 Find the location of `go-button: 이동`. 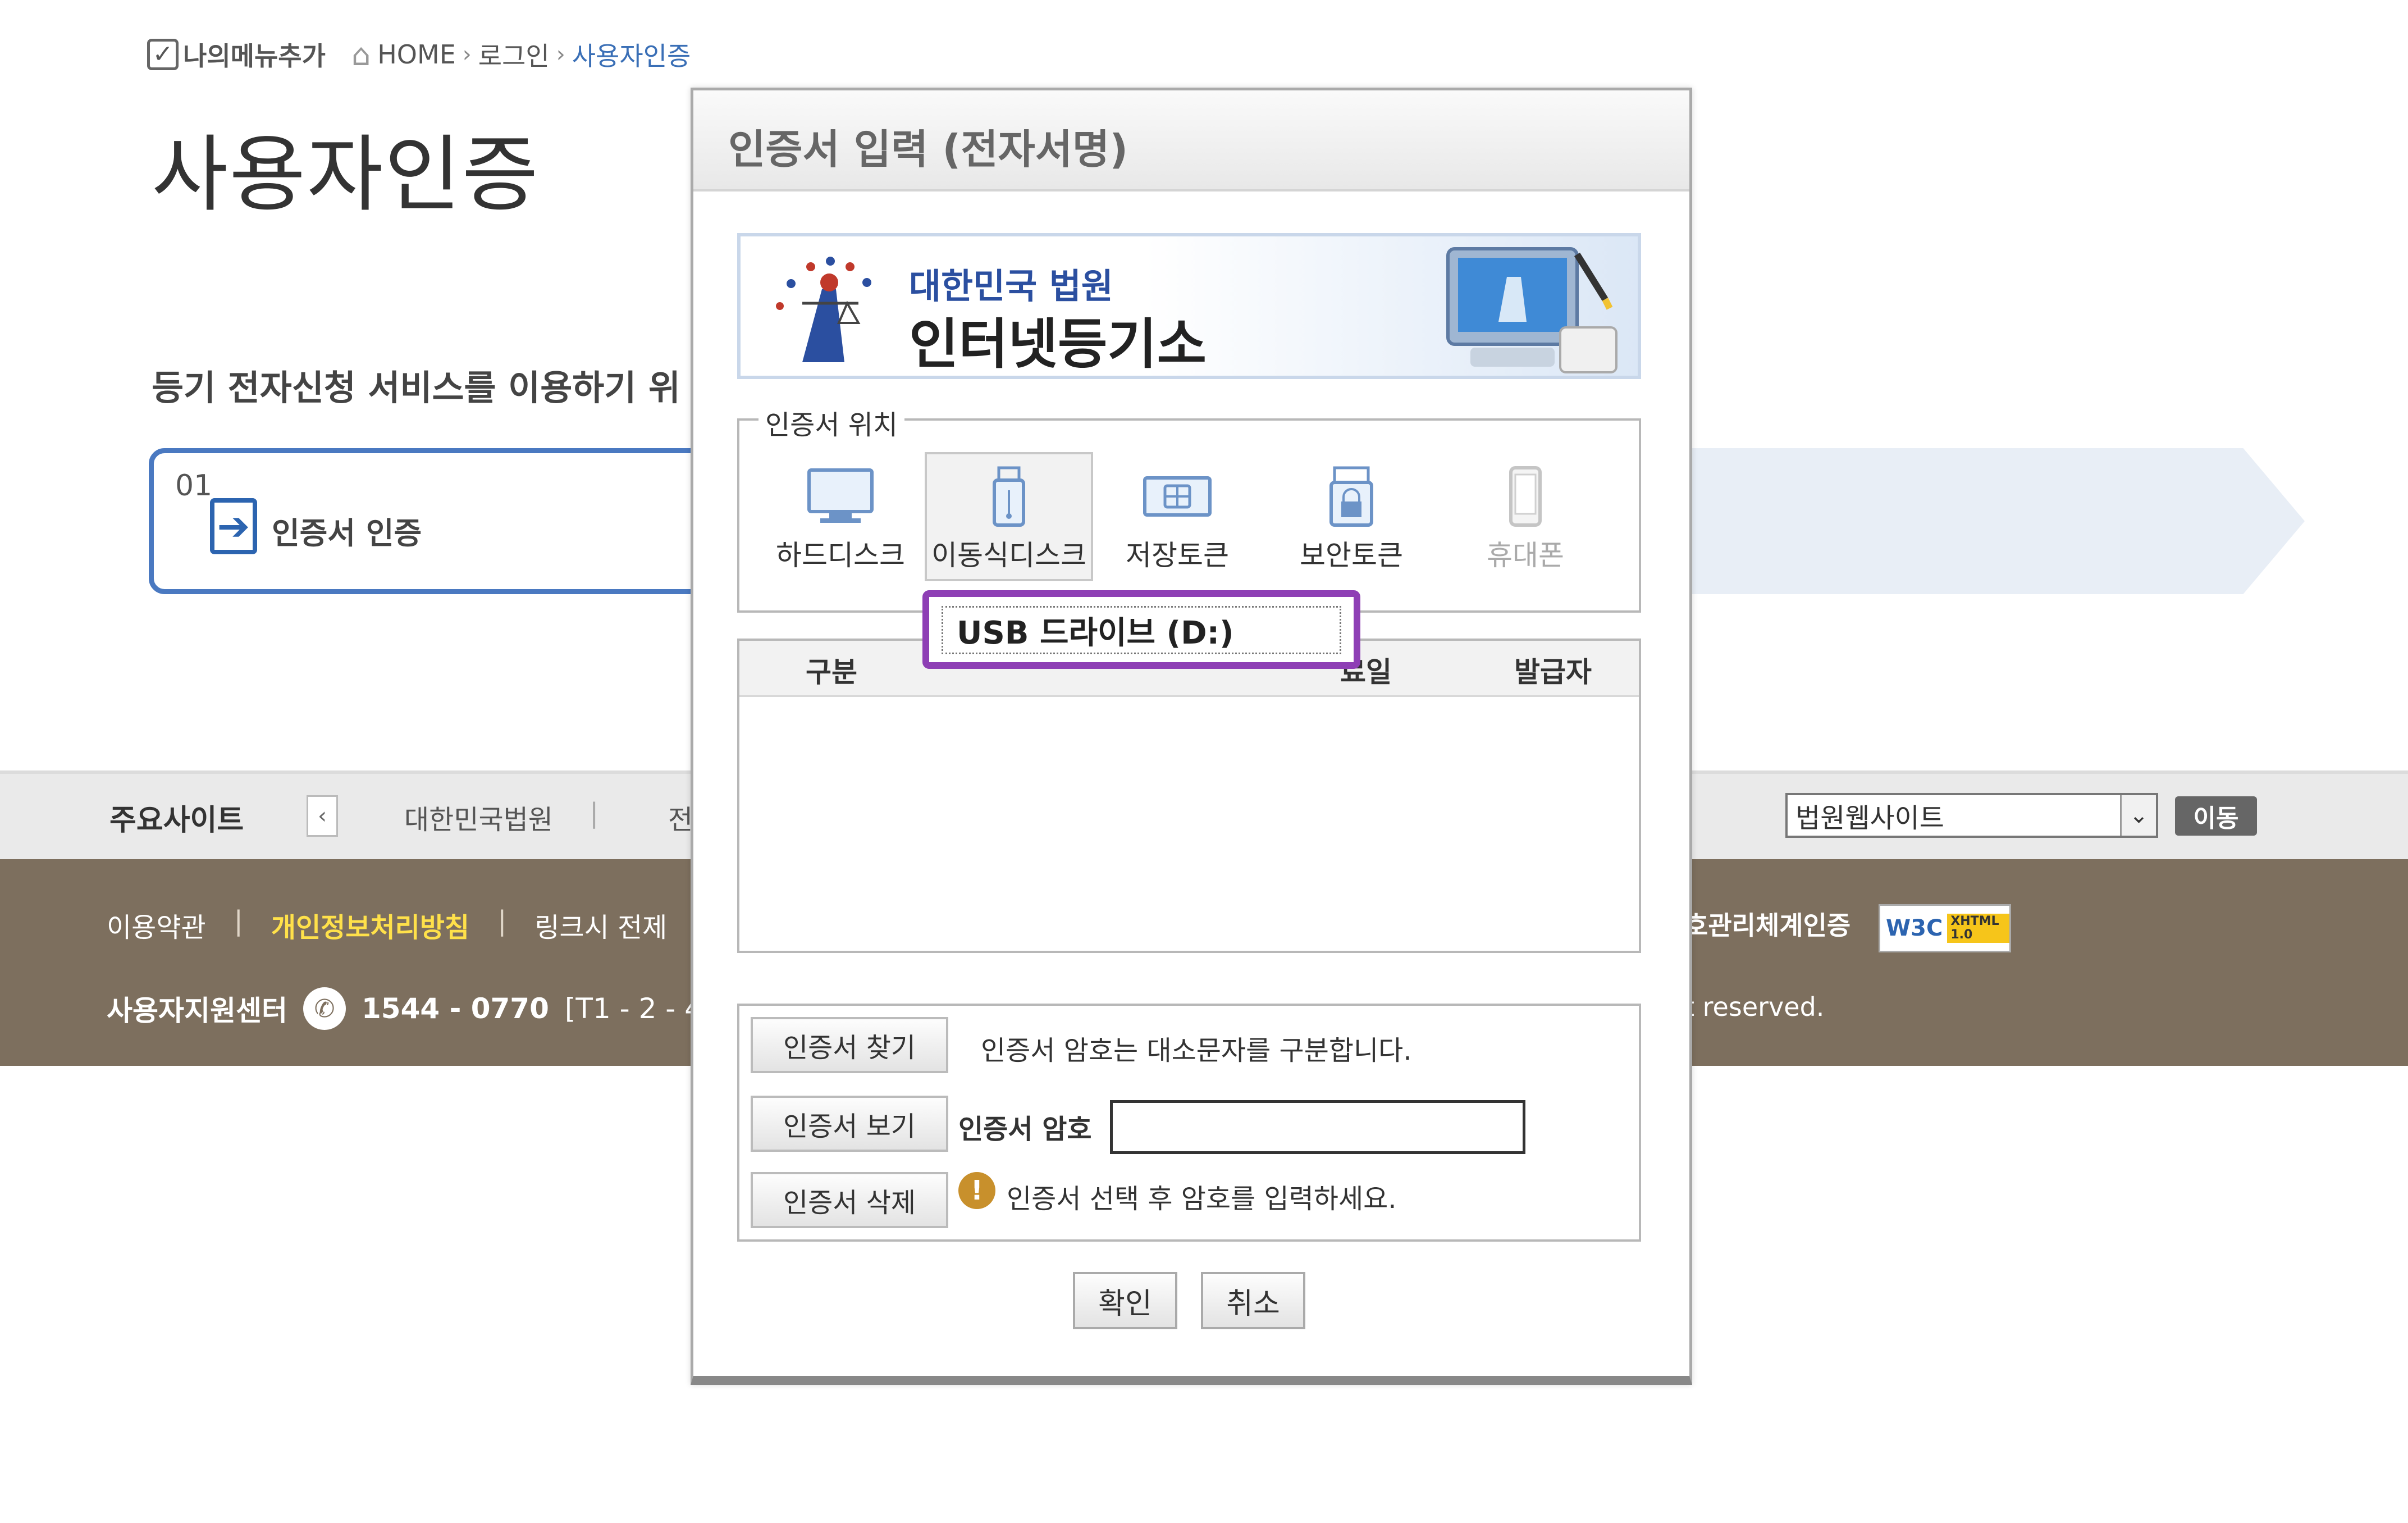

go-button: 이동 is located at coordinates (2216, 816).